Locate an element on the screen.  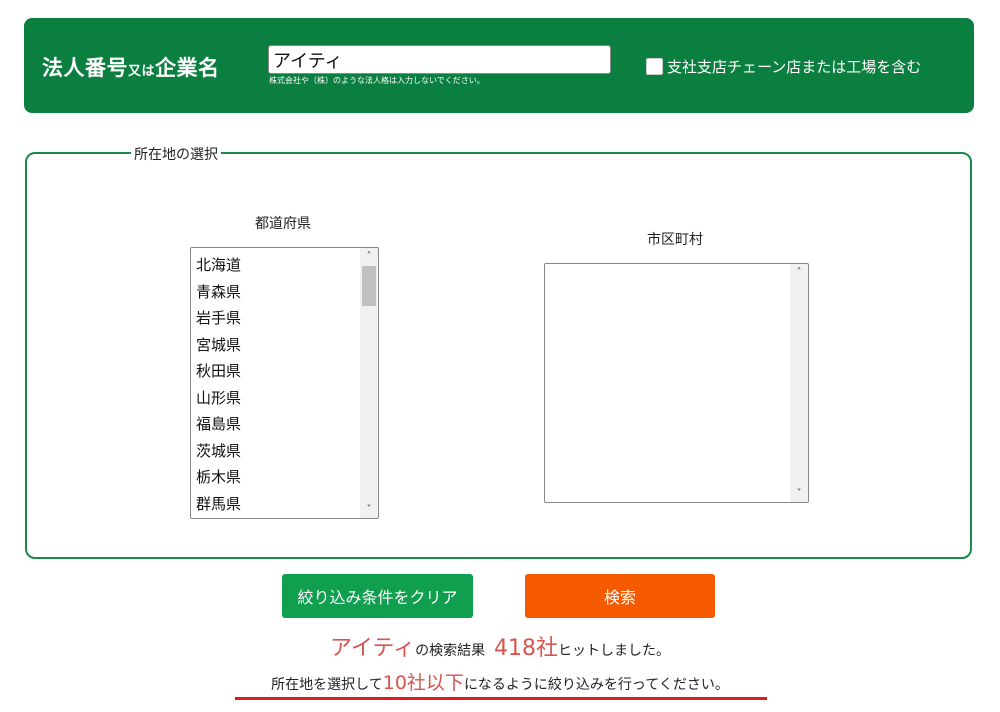
result-summary: アイティの検索結果 418社ヒットしました。 is located at coordinates (500, 646).